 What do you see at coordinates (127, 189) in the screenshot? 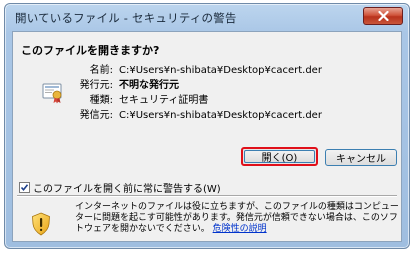
I see `always-warn-label: このファイルを開く前に常に警告する(W)` at bounding box center [127, 189].